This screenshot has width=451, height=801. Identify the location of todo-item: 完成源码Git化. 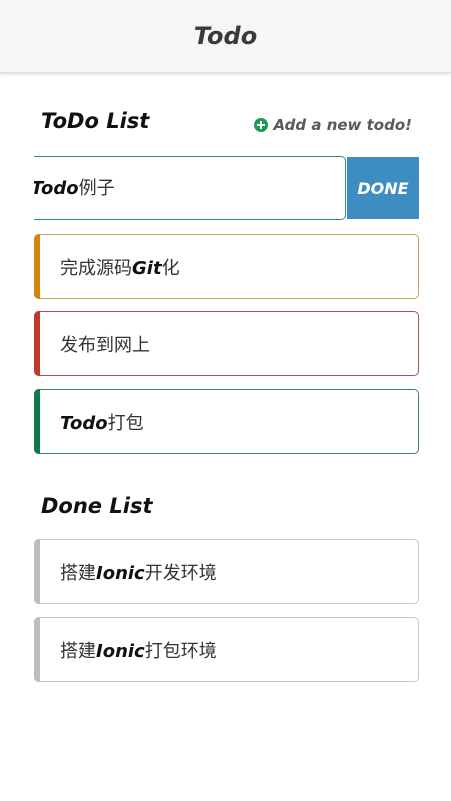
(226, 266).